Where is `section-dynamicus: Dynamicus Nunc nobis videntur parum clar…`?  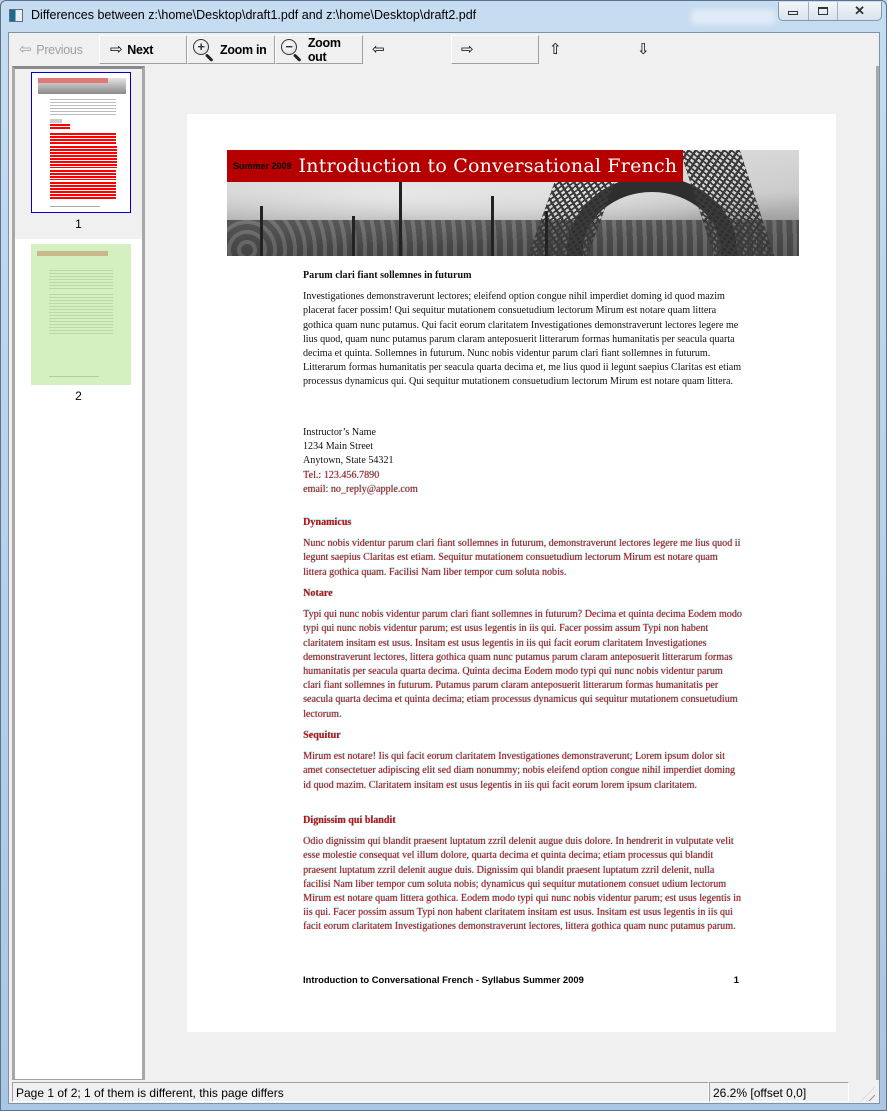 section-dynamicus: Dynamicus Nunc nobis videntur parum clar… is located at coordinates (523, 548).